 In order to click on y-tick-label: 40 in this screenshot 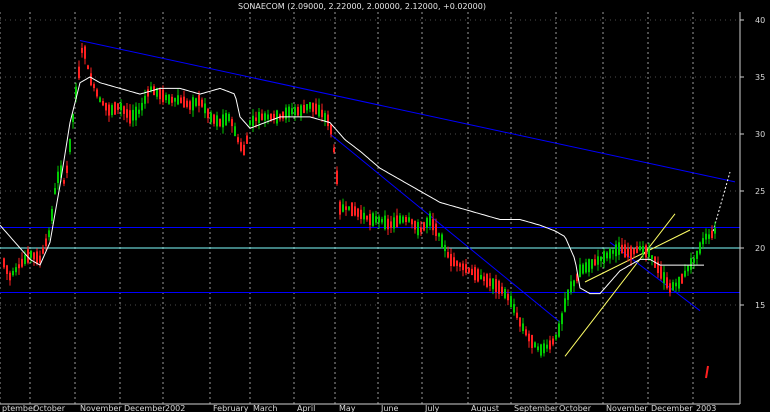, I will do `click(760, 20)`.